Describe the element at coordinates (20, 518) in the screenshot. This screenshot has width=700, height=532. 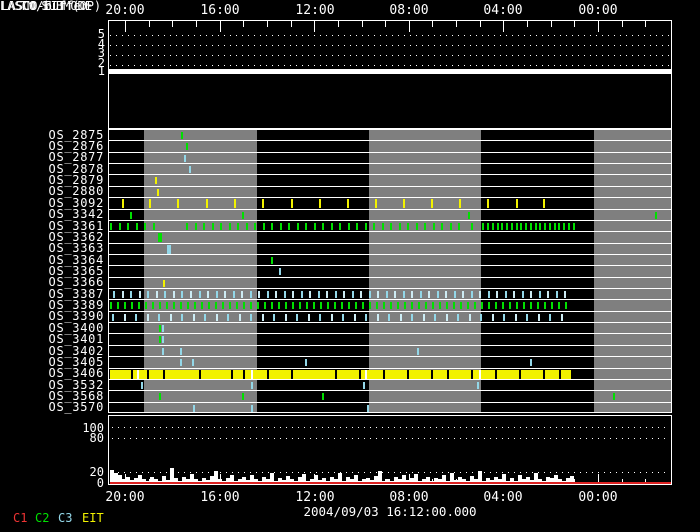
I see `legend-item-c1: C1` at that location.